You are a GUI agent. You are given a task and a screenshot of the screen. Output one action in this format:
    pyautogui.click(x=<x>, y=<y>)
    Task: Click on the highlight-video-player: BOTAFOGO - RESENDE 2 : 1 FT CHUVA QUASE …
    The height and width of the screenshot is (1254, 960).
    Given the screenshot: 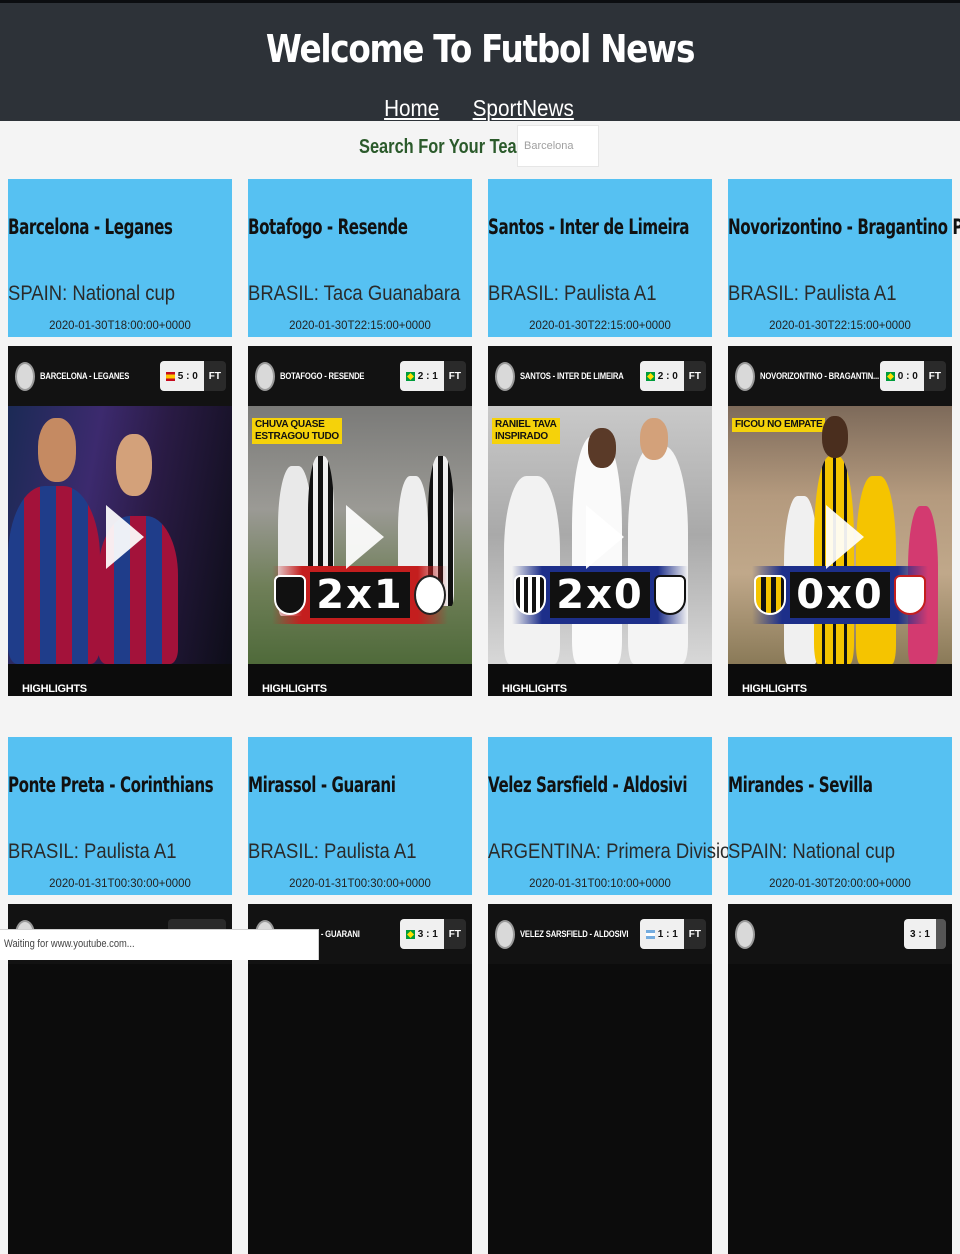 What is the action you would take?
    pyautogui.click(x=360, y=521)
    